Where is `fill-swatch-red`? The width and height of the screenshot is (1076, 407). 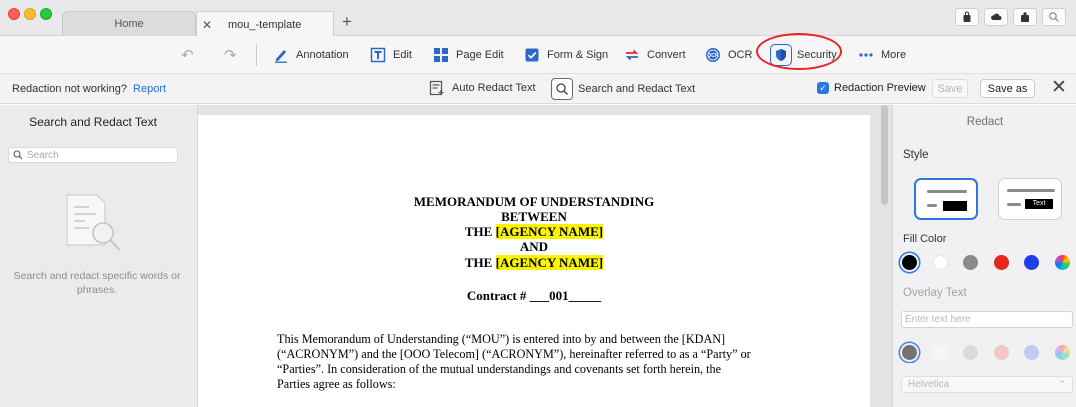 fill-swatch-red is located at coordinates (1001, 262).